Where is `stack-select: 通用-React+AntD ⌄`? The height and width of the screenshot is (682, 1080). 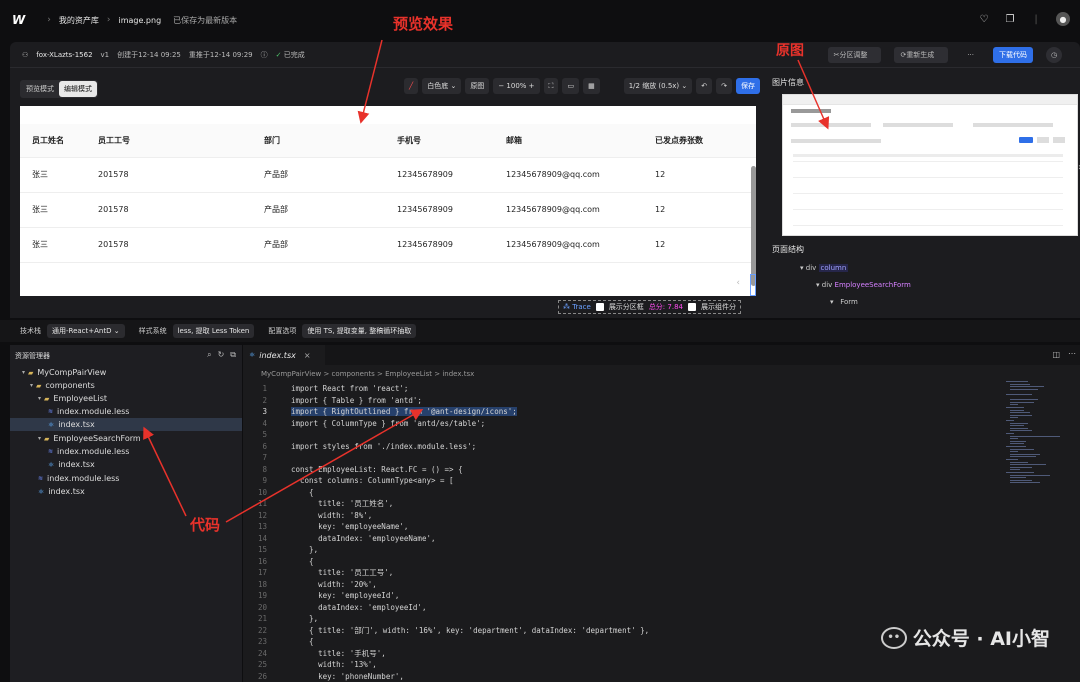 stack-select: 通用-React+AntD ⌄ is located at coordinates (86, 331).